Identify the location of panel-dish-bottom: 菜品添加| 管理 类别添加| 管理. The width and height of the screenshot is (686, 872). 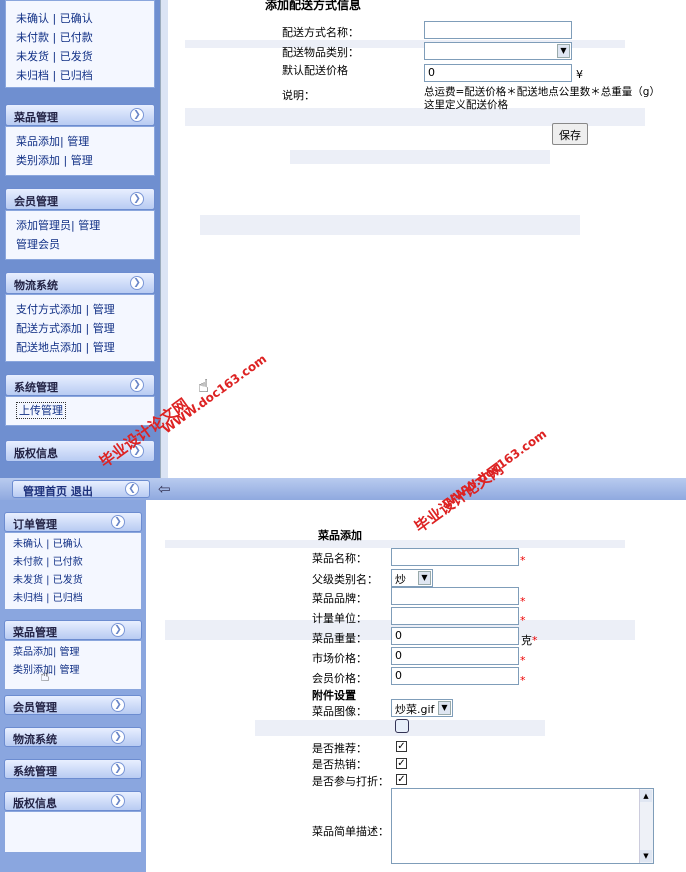
(73, 665).